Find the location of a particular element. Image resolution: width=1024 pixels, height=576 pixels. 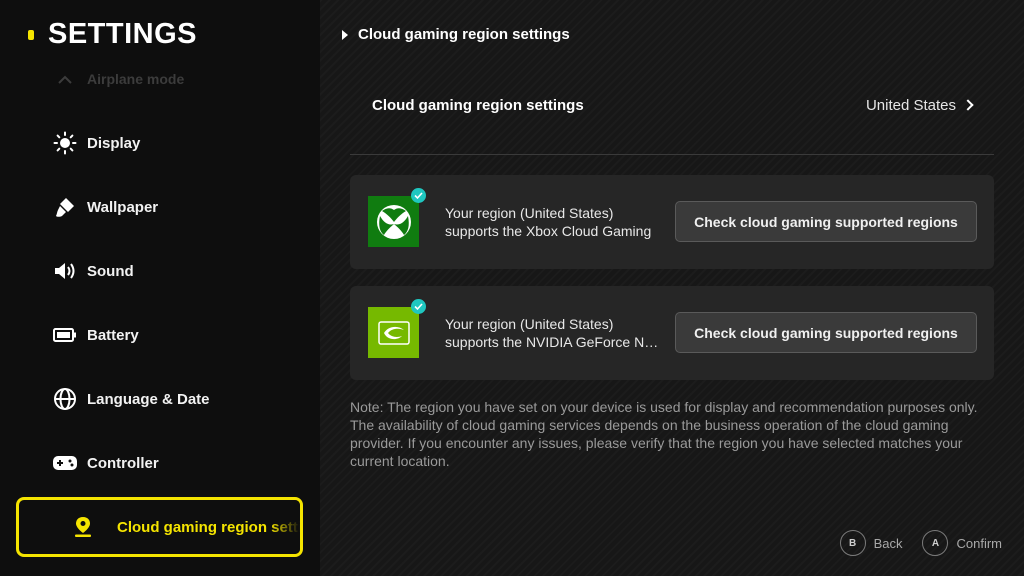

region-setting-value: United States is located at coordinates (919, 105).